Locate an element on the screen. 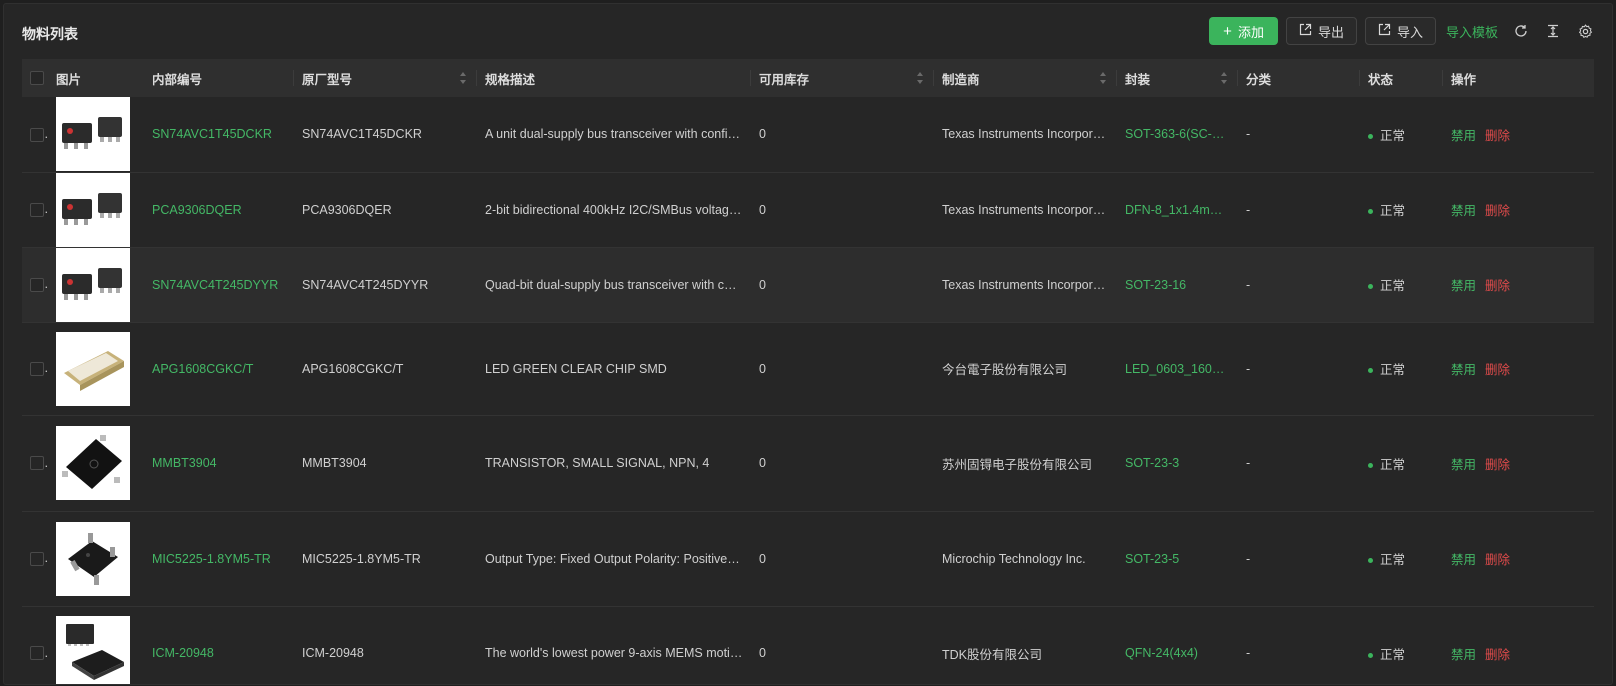 The width and height of the screenshot is (1616, 686). internal-no-link: PCA9306DQER is located at coordinates (219, 210).